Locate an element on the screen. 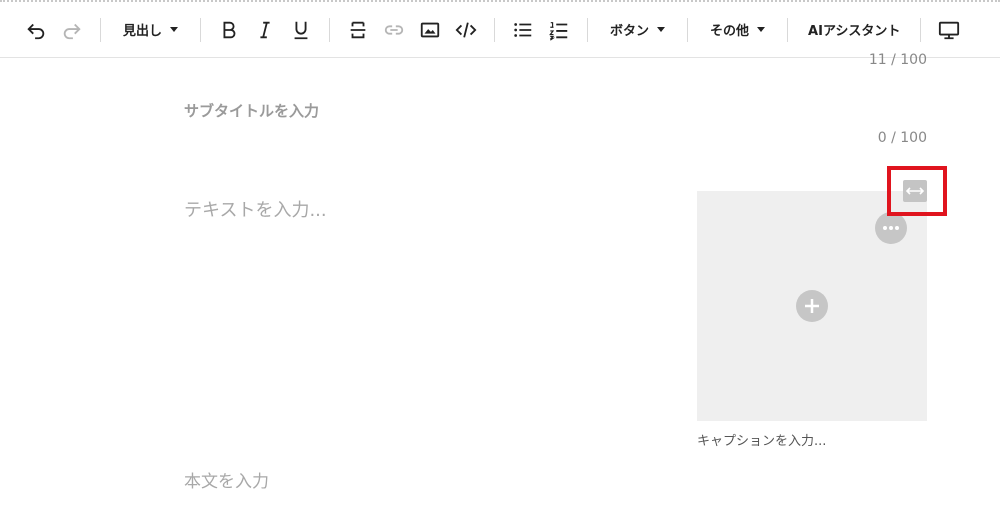  numbered-list-button is located at coordinates (559, 30).